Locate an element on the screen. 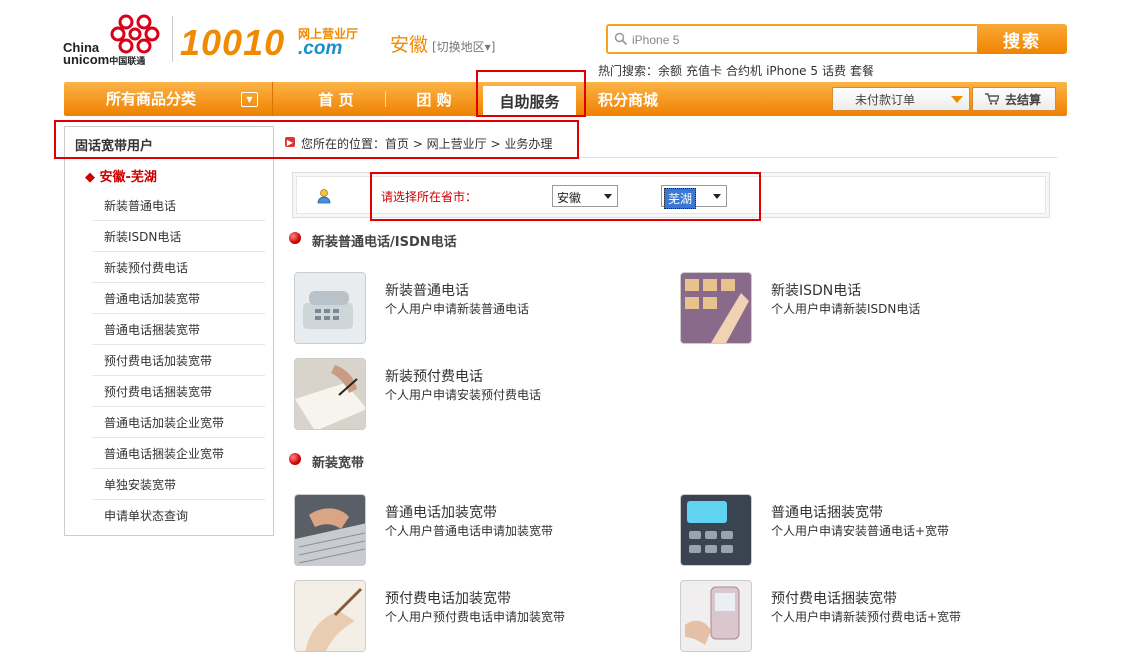  switch-region-link: [切换地区▾] is located at coordinates (463, 46).